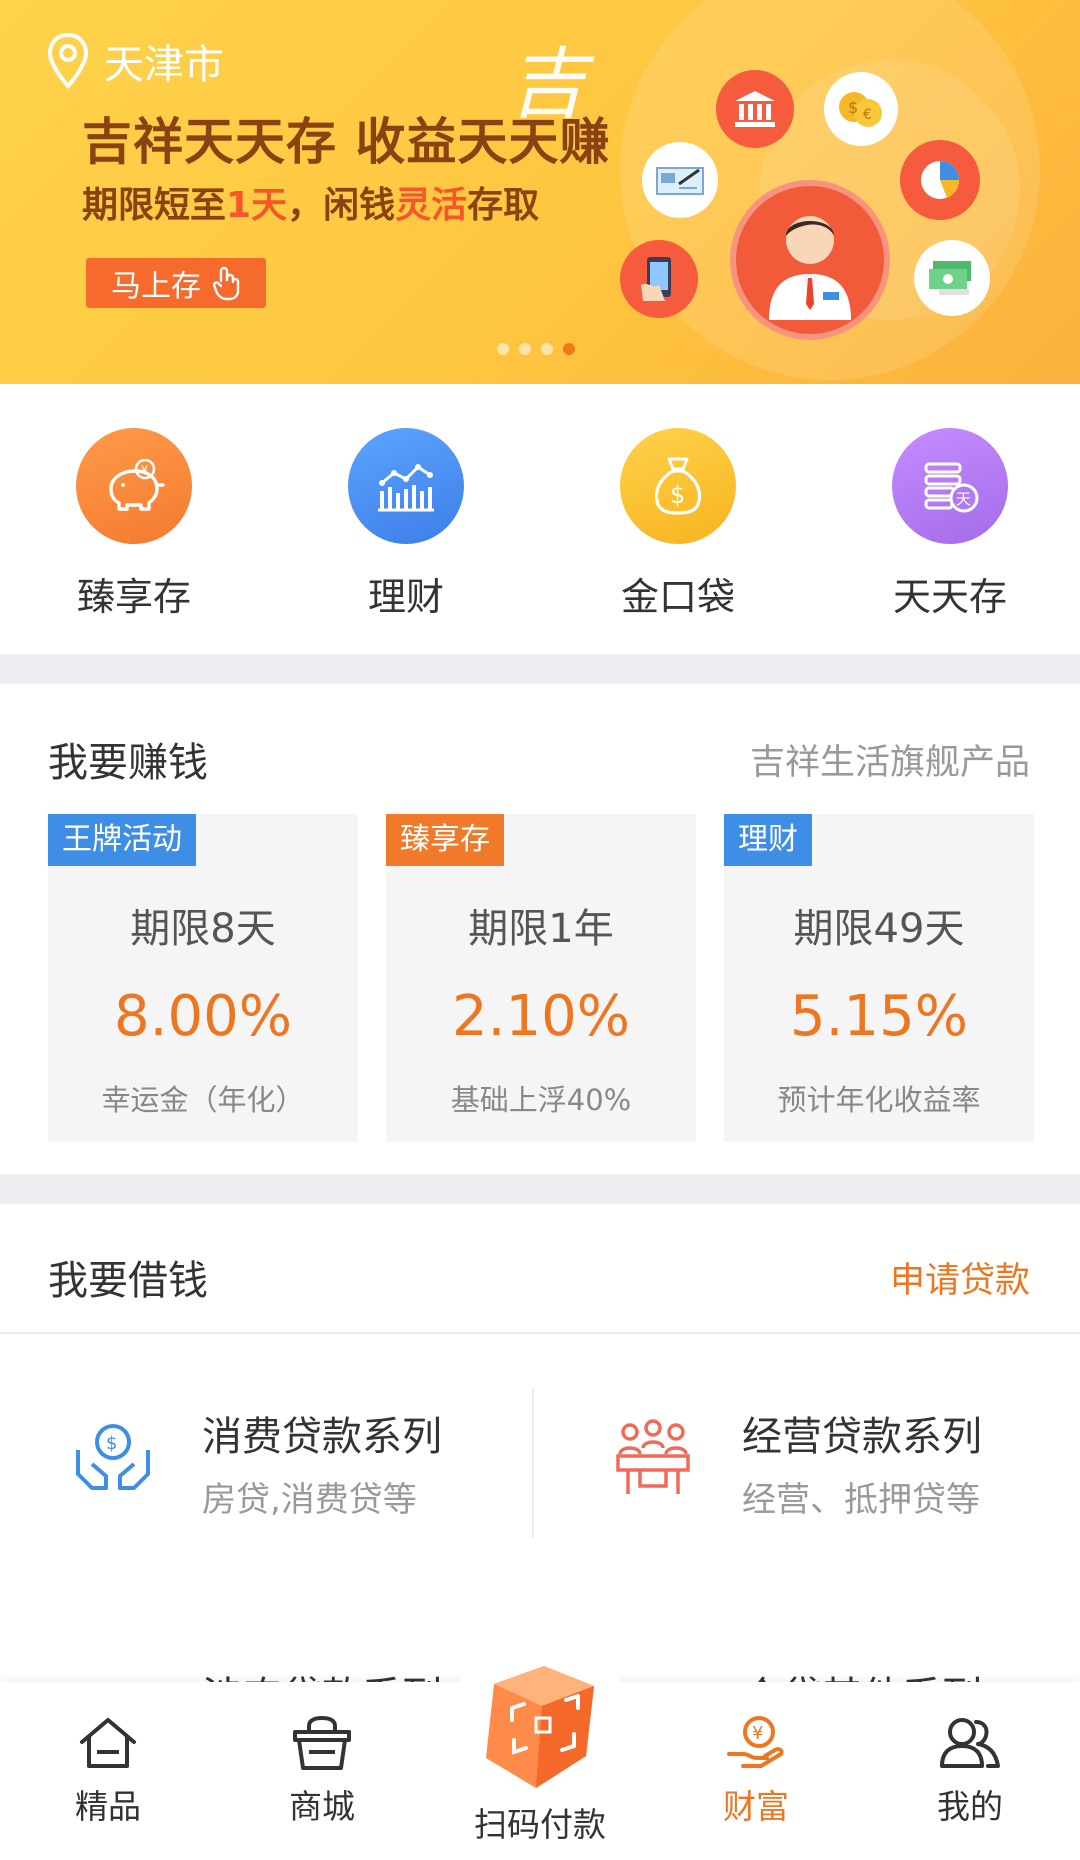  What do you see at coordinates (756, 1771) in the screenshot?
I see `tab-caifu: ¥ 财富` at bounding box center [756, 1771].